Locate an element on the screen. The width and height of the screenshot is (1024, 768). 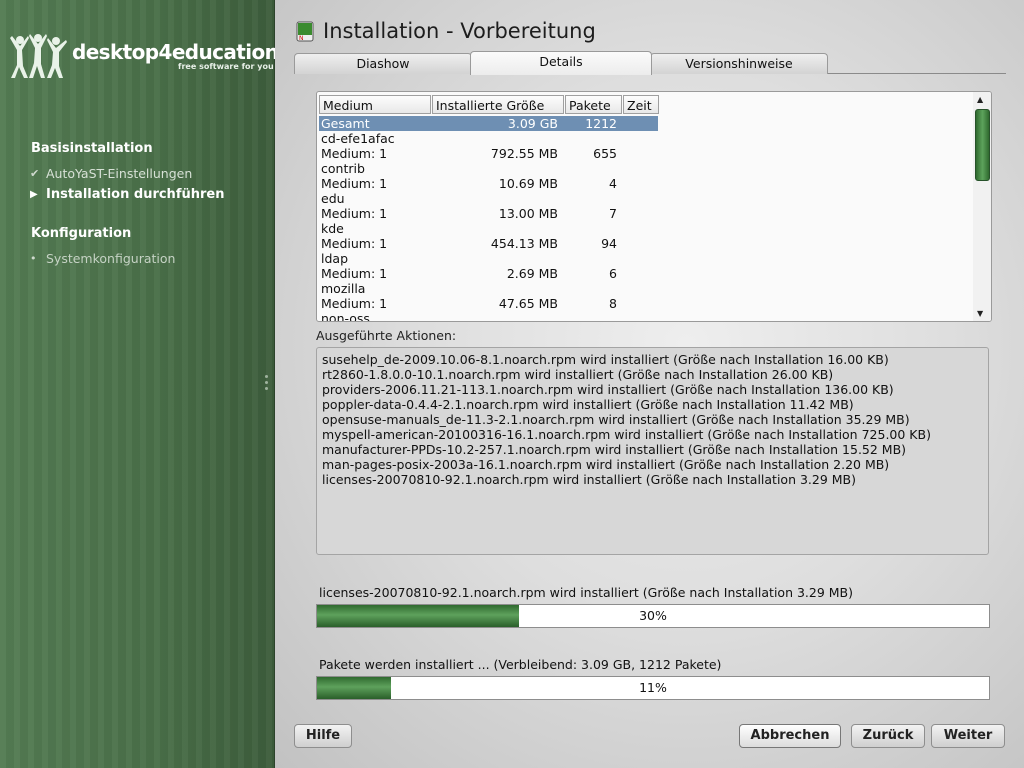
cell-packages: 8 is located at coordinates (613, 303).